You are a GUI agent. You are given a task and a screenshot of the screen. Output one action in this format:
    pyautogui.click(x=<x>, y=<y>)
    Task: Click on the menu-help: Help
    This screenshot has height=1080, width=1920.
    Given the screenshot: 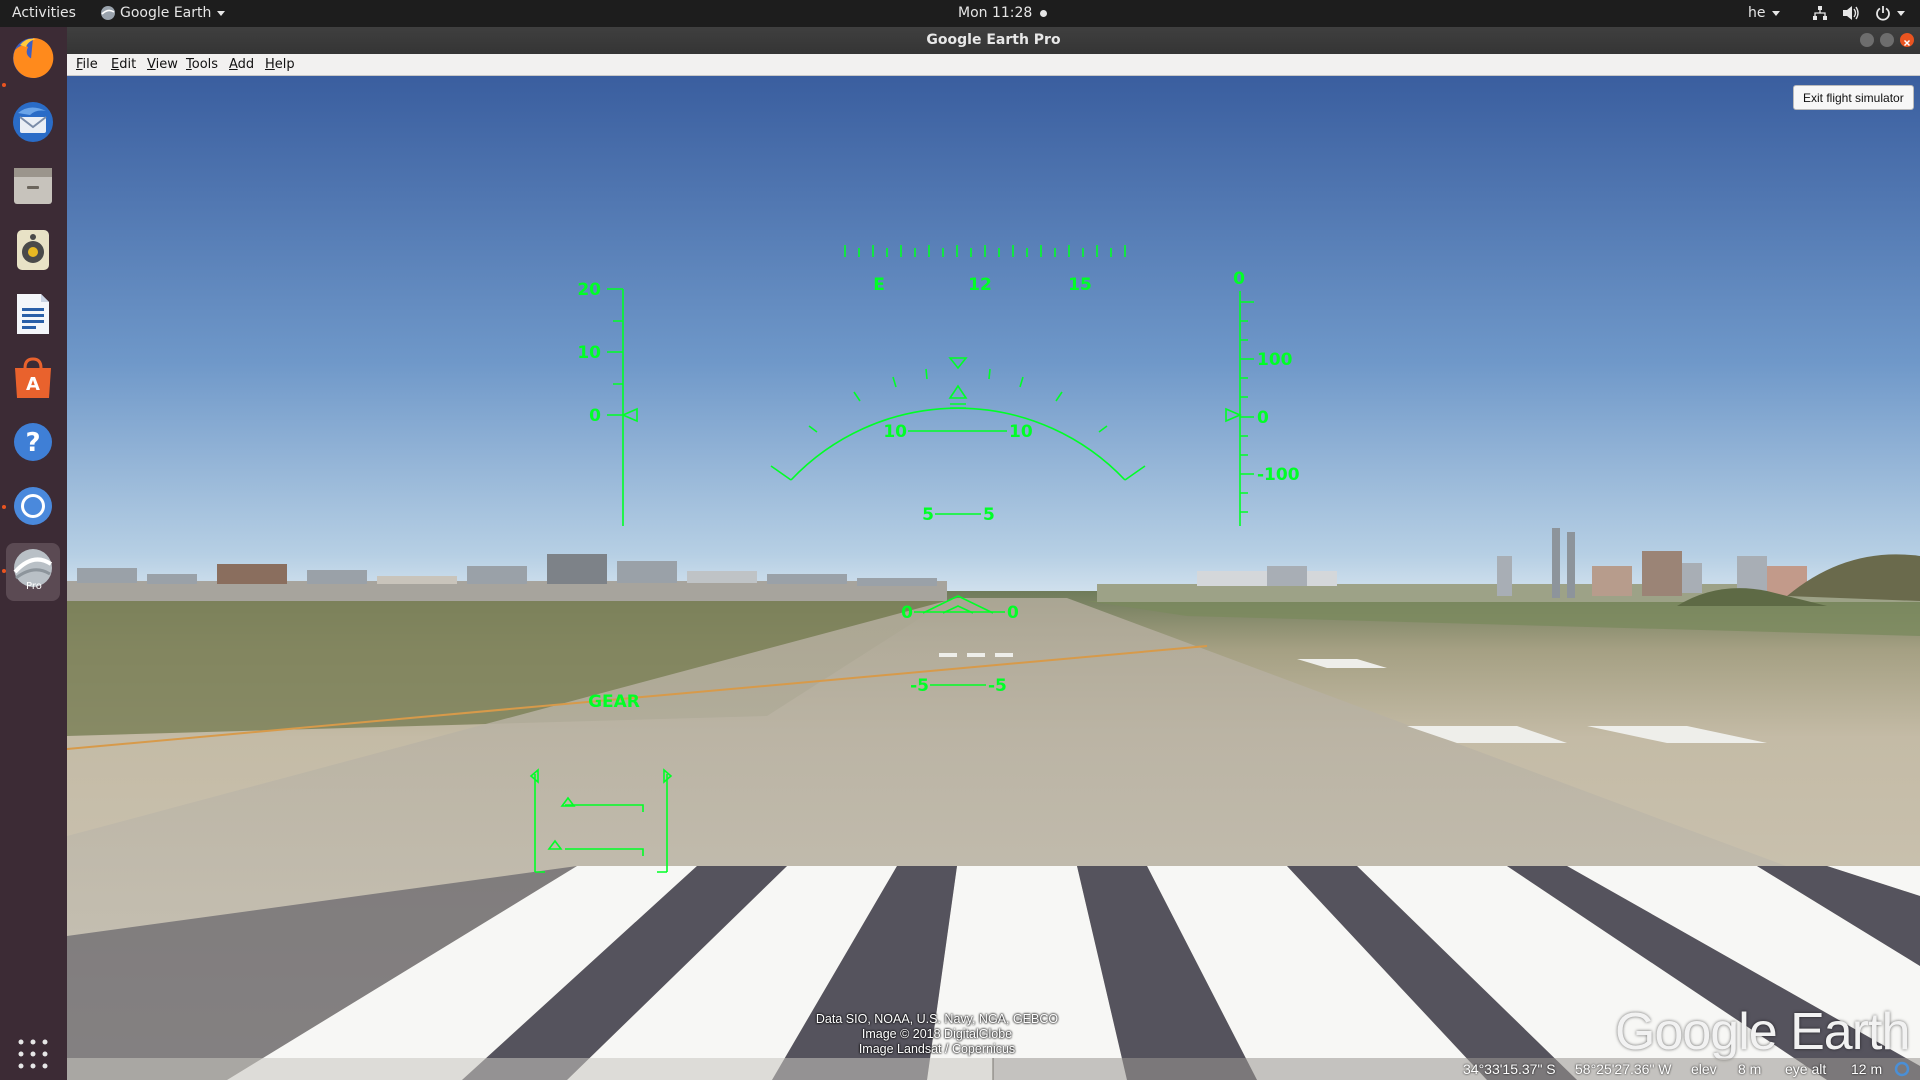 What is the action you would take?
    pyautogui.click(x=280, y=64)
    